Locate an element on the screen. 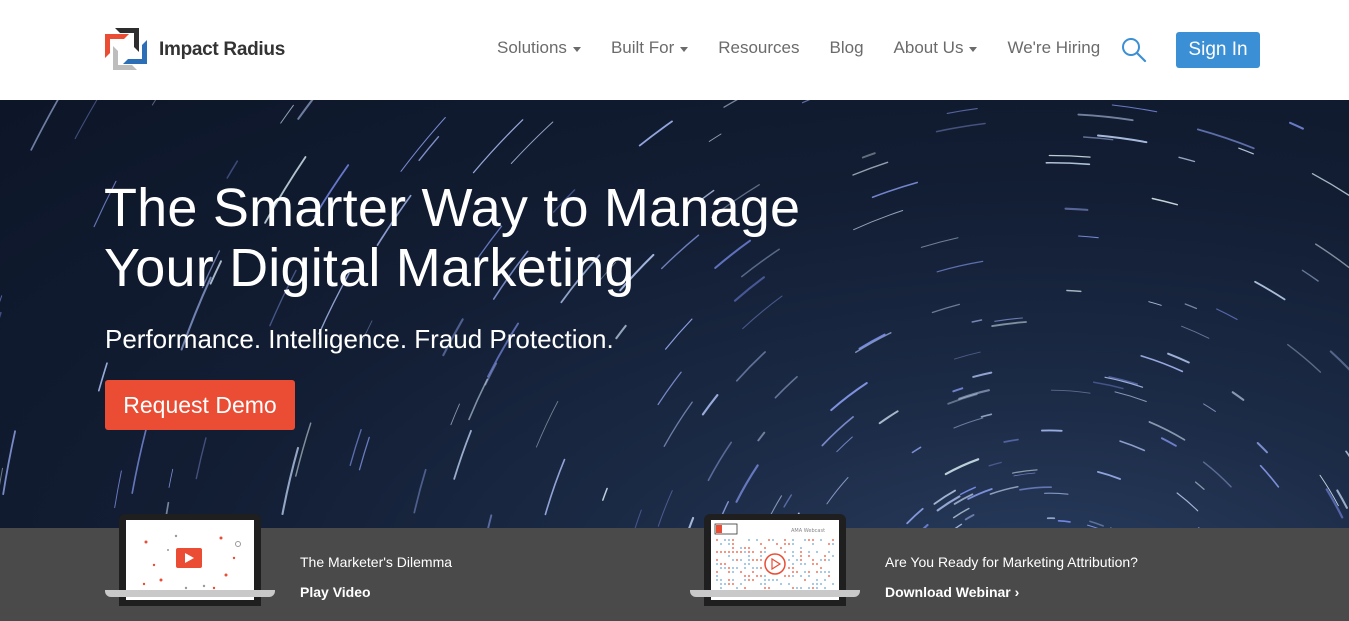 The width and height of the screenshot is (1349, 621). video-preview-graphic is located at coordinates (191, 562).